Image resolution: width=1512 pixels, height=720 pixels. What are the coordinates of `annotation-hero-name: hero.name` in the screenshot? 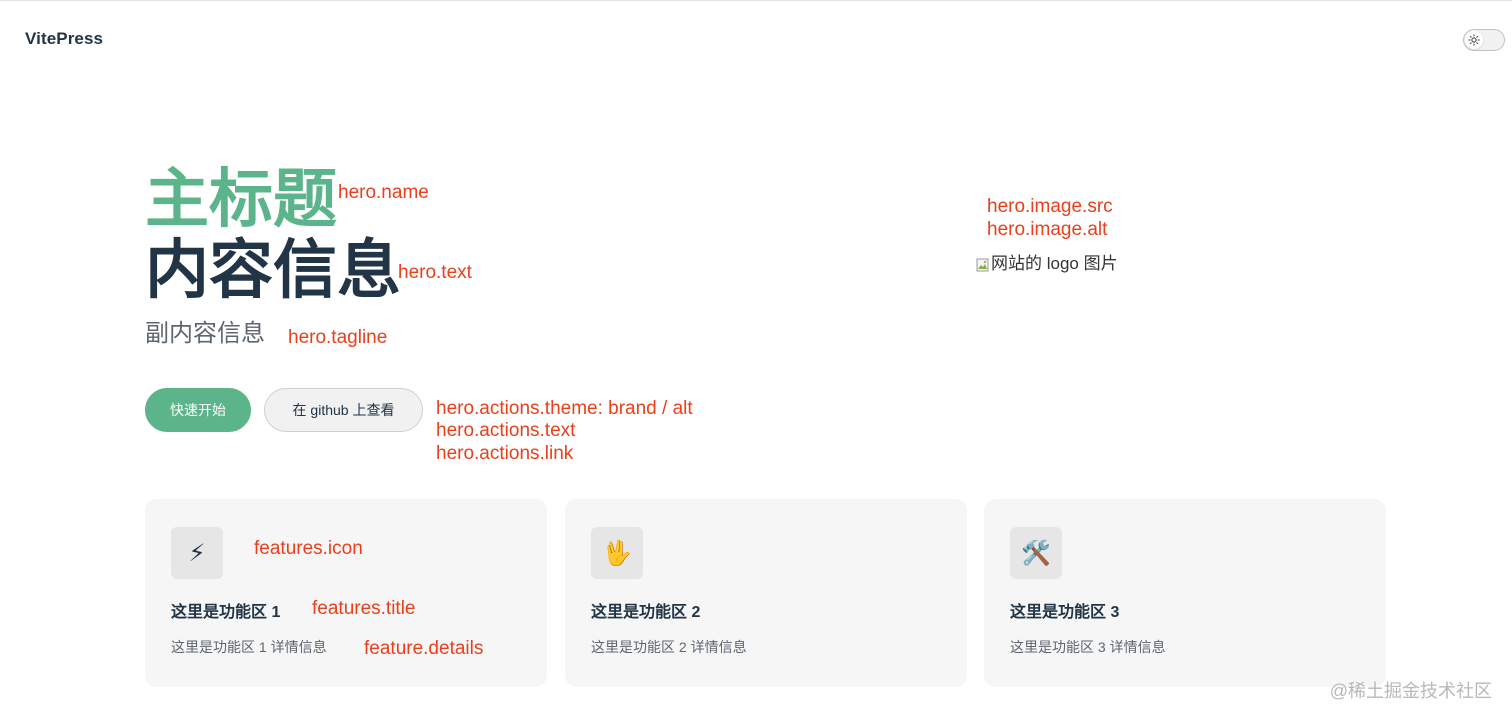 It's located at (383, 192).